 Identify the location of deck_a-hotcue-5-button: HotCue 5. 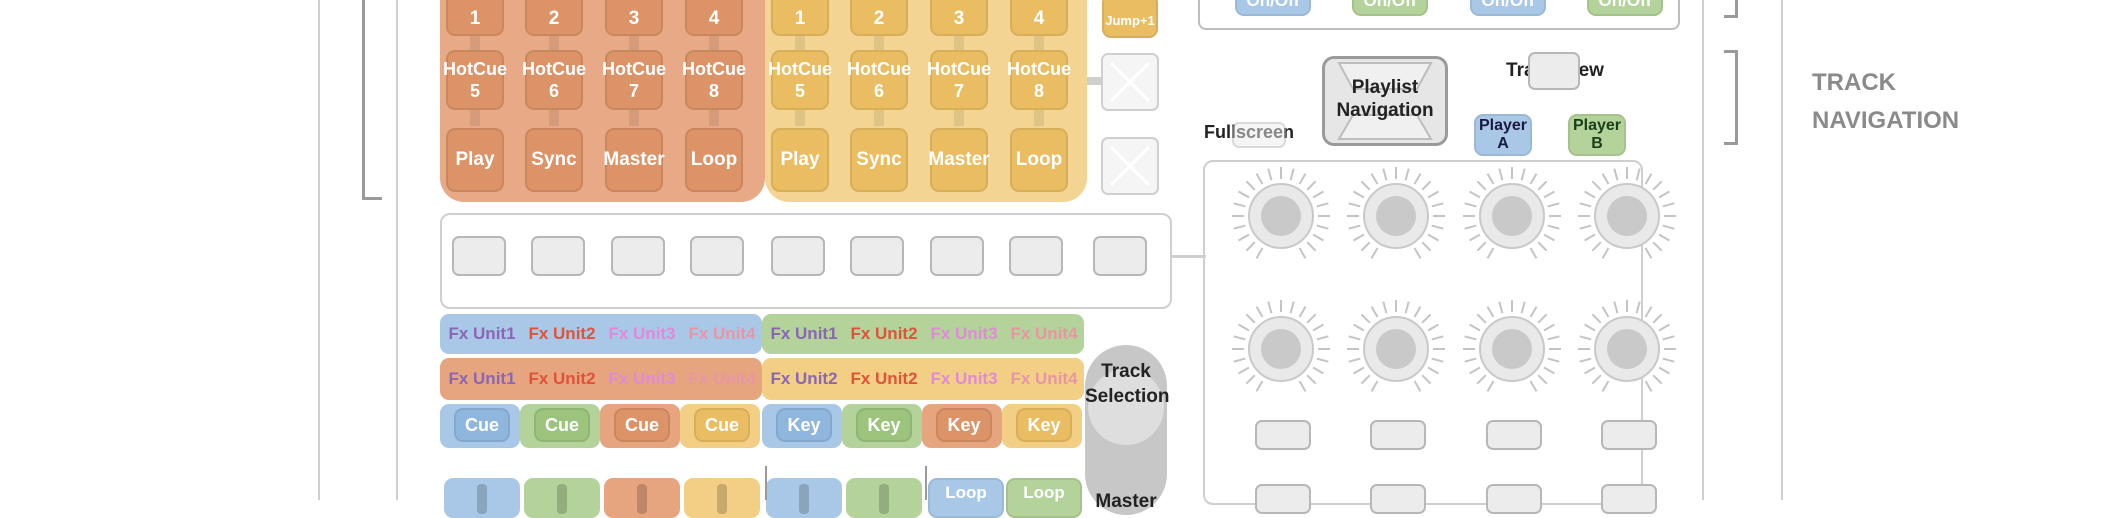
(475, 80).